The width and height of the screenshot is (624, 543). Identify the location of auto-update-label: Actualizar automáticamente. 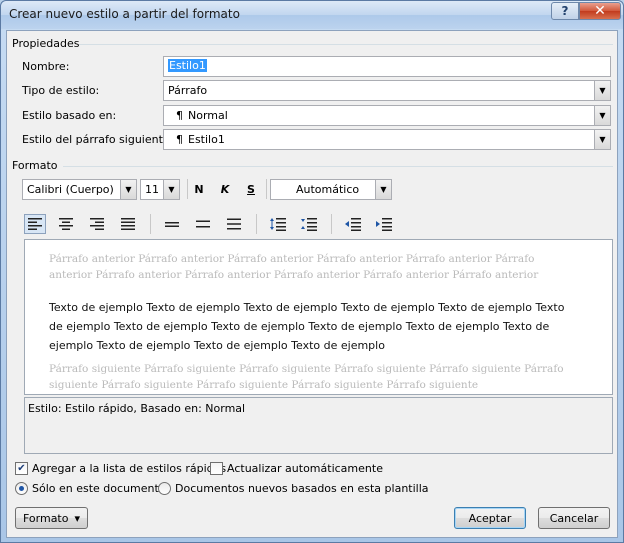
(305, 468).